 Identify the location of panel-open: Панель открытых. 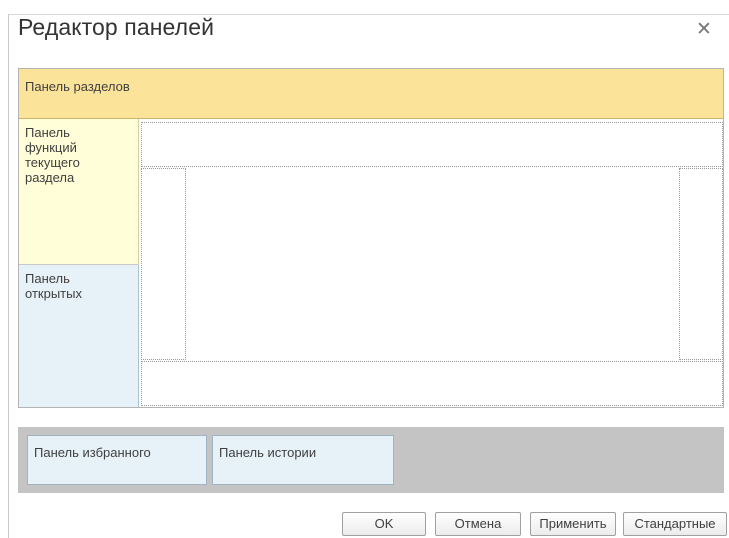
(79, 336).